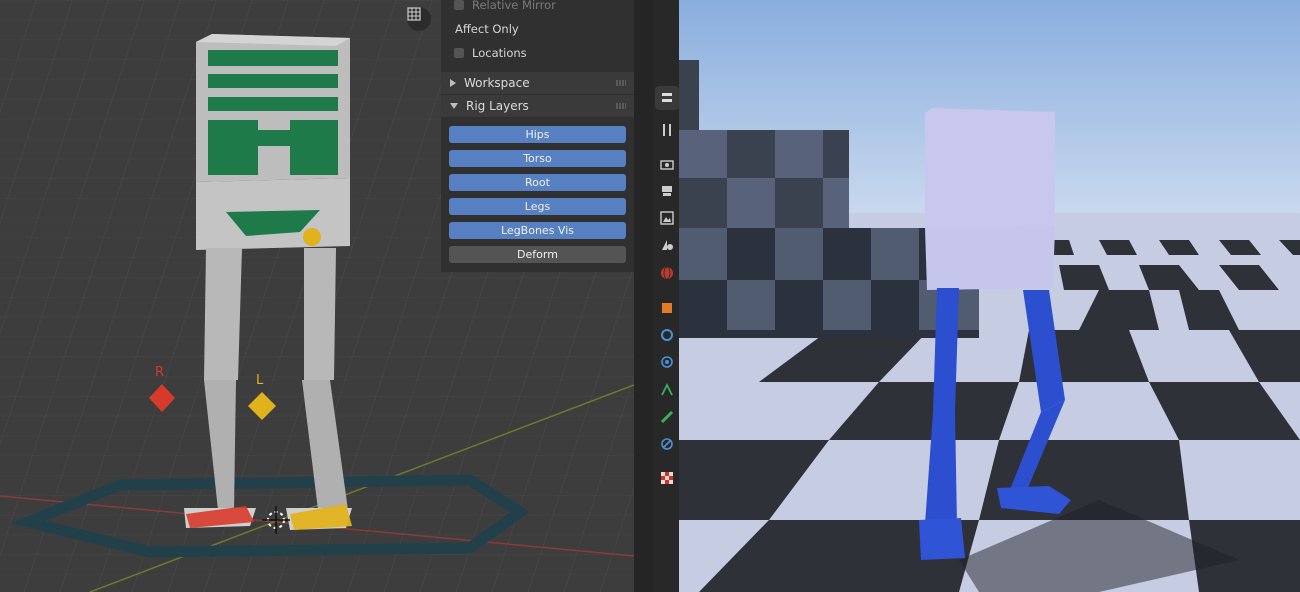  Describe the element at coordinates (667, 245) in the screenshot. I see `scene-icon` at that location.